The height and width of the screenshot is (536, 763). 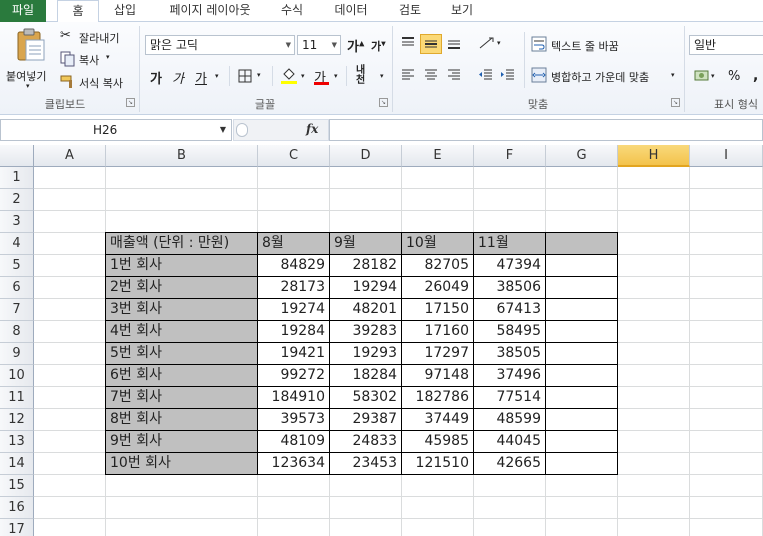 What do you see at coordinates (293, 419) in the screenshot?
I see `table-cell: 39573` at bounding box center [293, 419].